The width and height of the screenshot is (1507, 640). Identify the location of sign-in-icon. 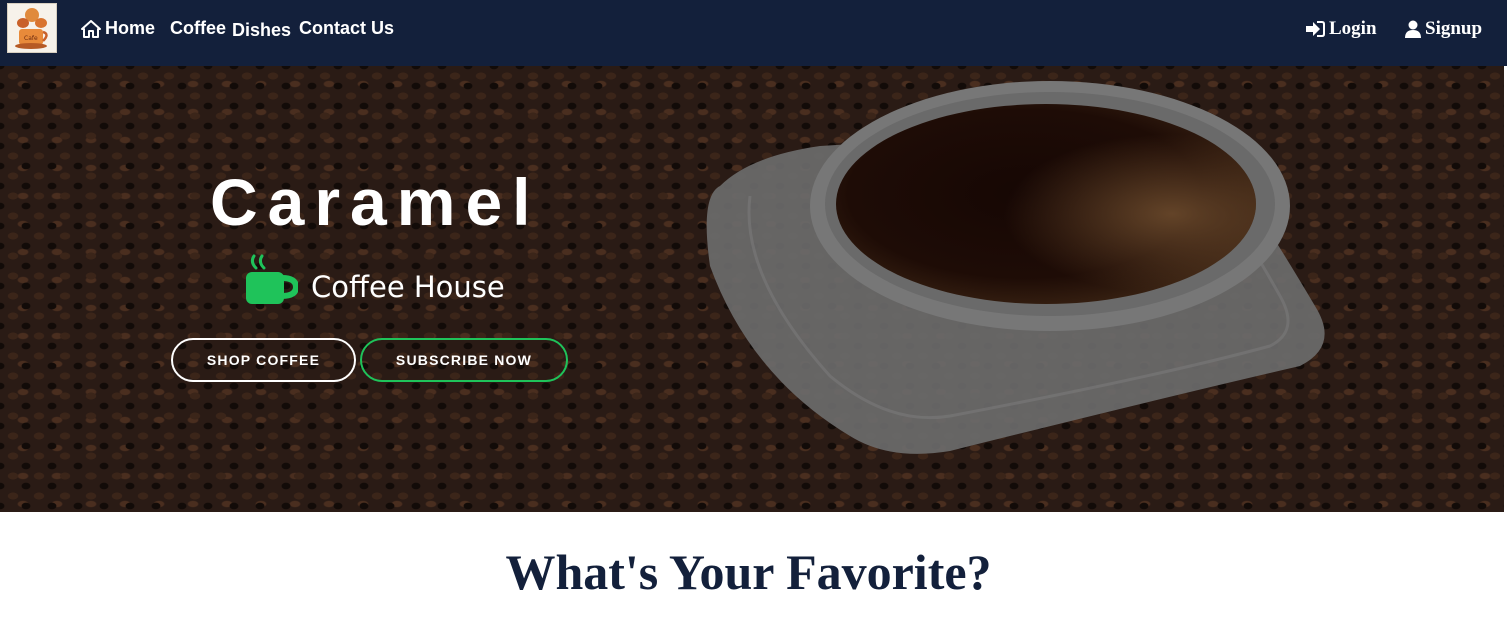
(1315, 29).